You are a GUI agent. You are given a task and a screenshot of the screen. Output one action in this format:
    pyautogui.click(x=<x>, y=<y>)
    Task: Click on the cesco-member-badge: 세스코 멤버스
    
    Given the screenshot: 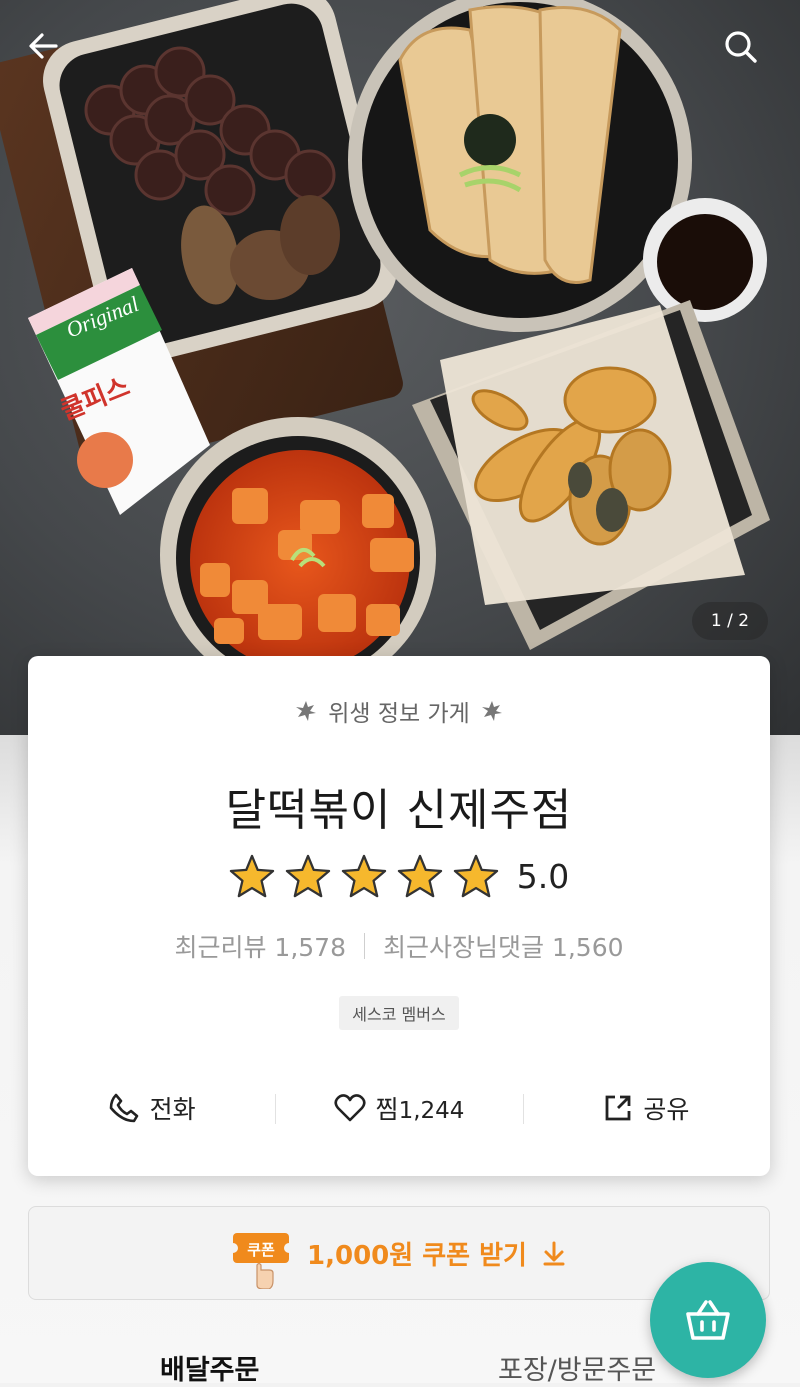 What is the action you would take?
    pyautogui.click(x=399, y=1013)
    